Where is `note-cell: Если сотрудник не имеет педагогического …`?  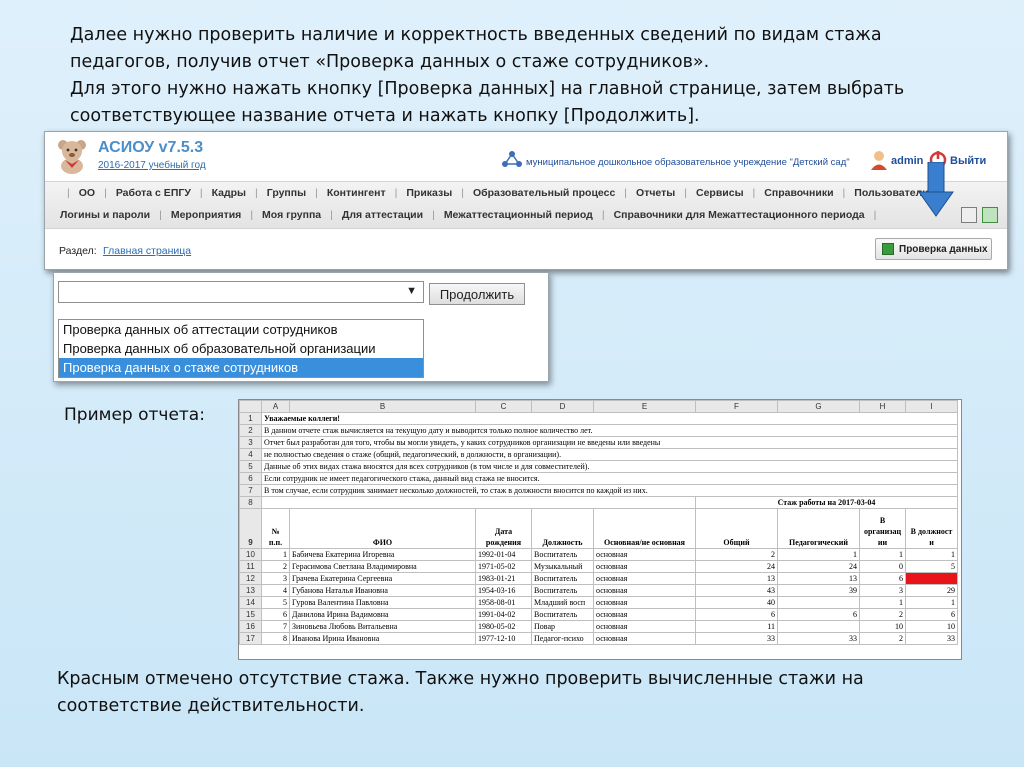
note-cell: Если сотрудник не имеет педагогического … is located at coordinates (609, 478).